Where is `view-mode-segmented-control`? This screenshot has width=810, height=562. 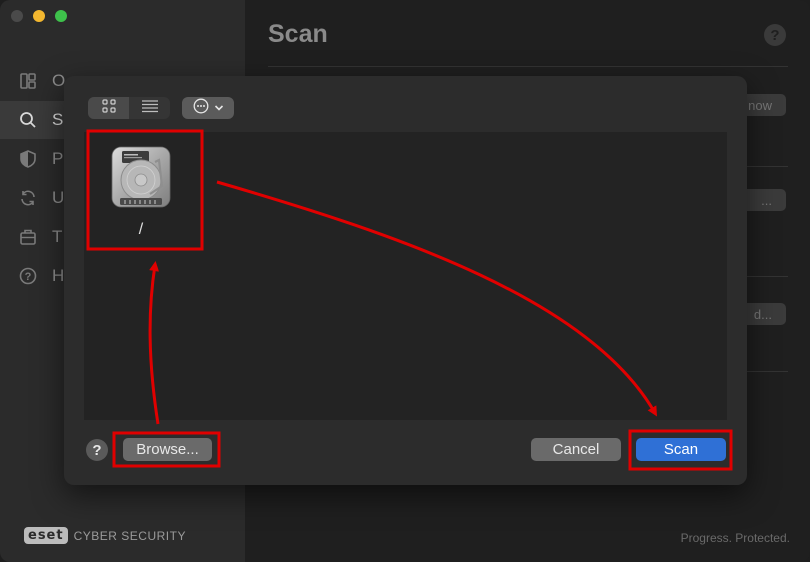 view-mode-segmented-control is located at coordinates (129, 108).